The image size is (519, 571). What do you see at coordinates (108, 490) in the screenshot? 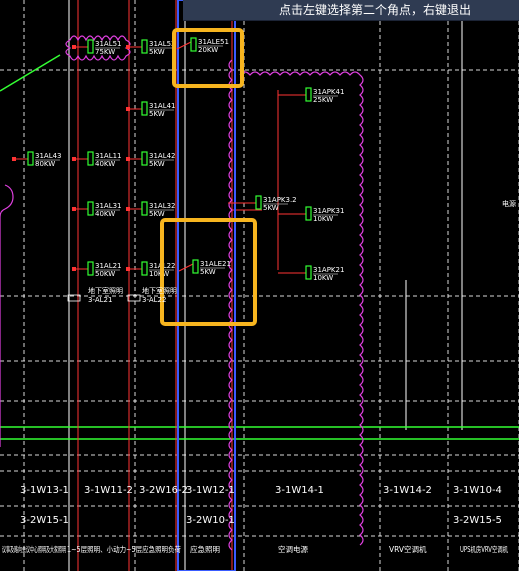
I see `circuit-1-2: 3-1W11-2` at bounding box center [108, 490].